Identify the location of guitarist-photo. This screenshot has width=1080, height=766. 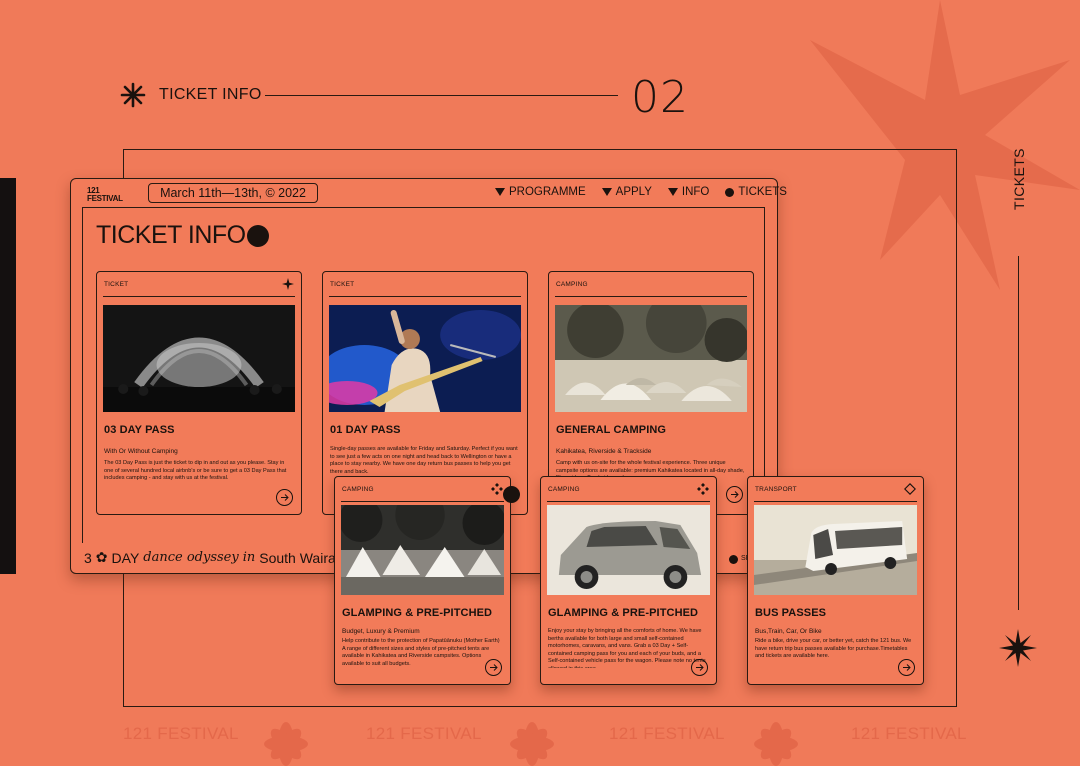
(425, 358).